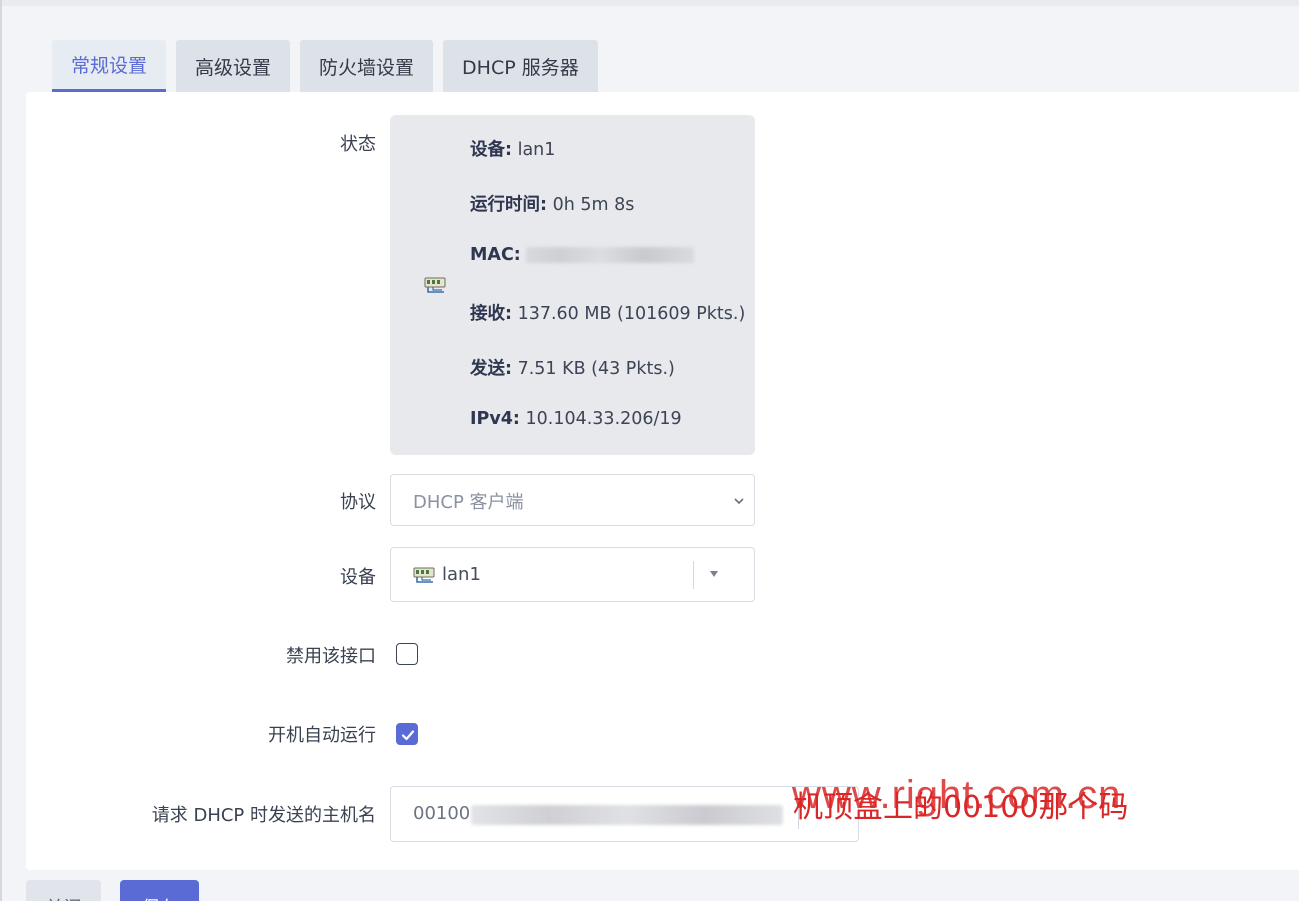  What do you see at coordinates (603, 419) in the screenshot?
I see `status-ipv4-value: 10.104.33.206/19` at bounding box center [603, 419].